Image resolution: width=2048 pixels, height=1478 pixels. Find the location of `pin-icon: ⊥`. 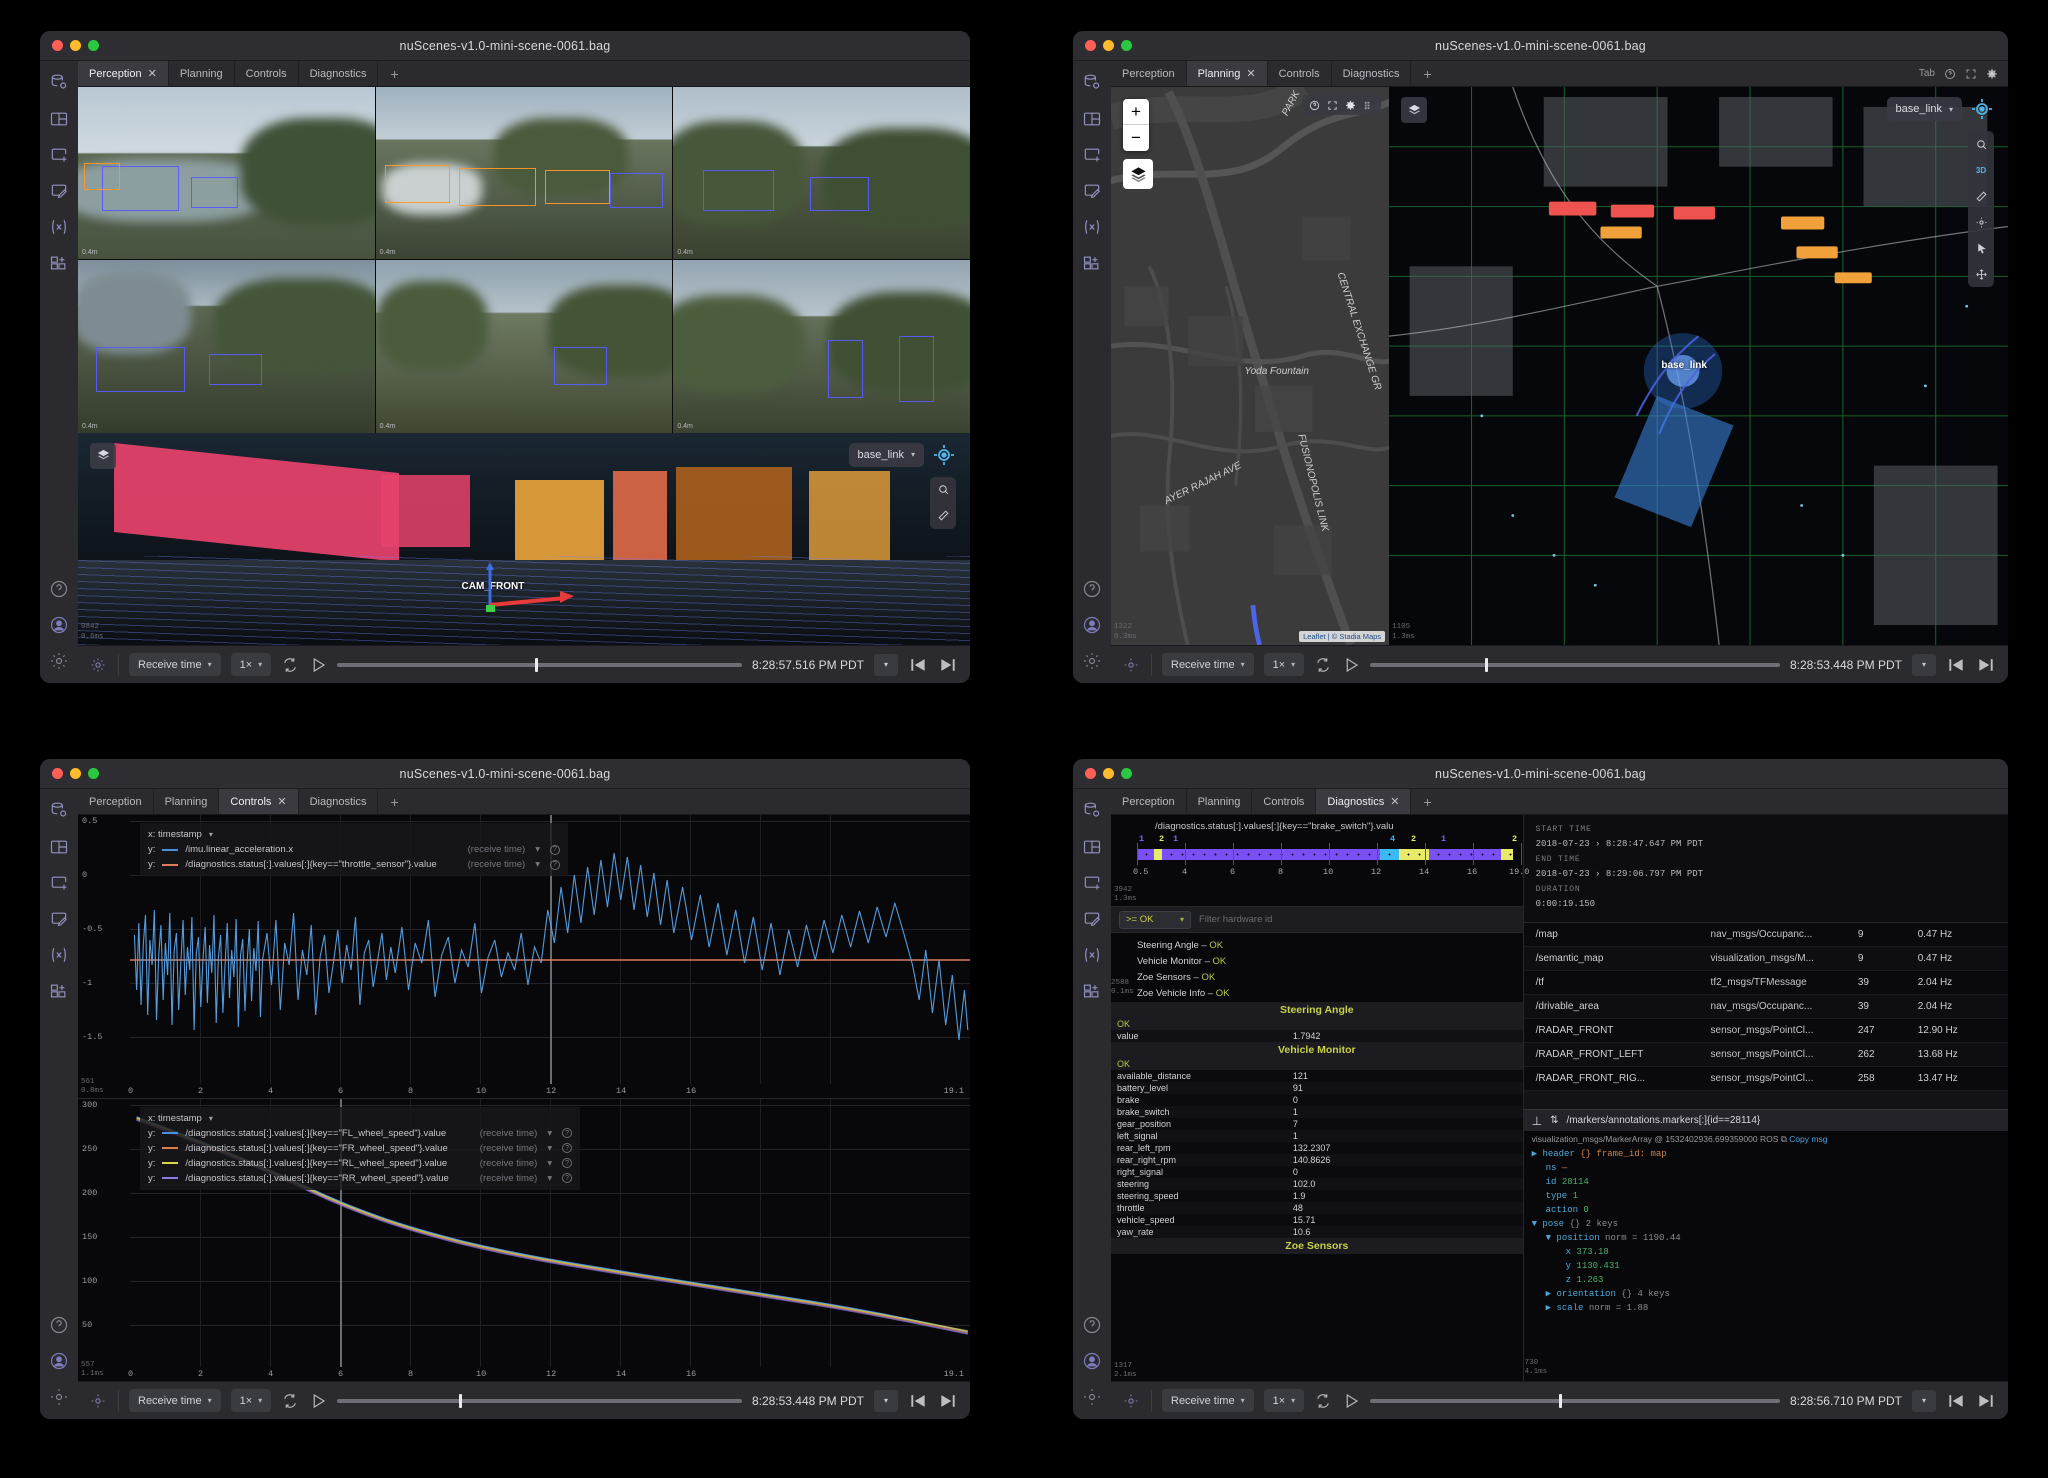

pin-icon: ⊥ is located at coordinates (1537, 1121).